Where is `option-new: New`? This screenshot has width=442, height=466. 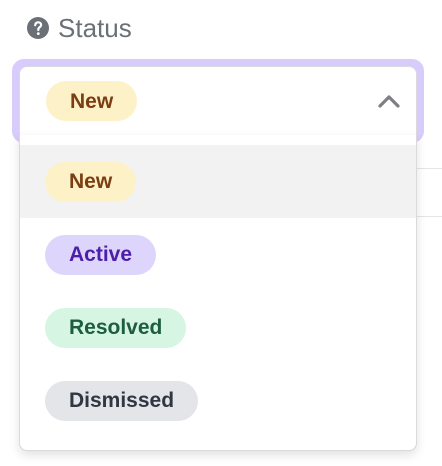 option-new: New is located at coordinates (218, 181).